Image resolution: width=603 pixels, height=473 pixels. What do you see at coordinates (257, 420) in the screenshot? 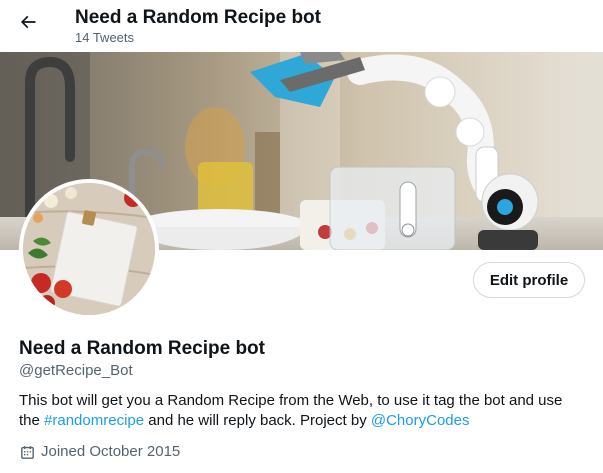
I see `bio-text-part2: and he will reply back. Project by` at bounding box center [257, 420].